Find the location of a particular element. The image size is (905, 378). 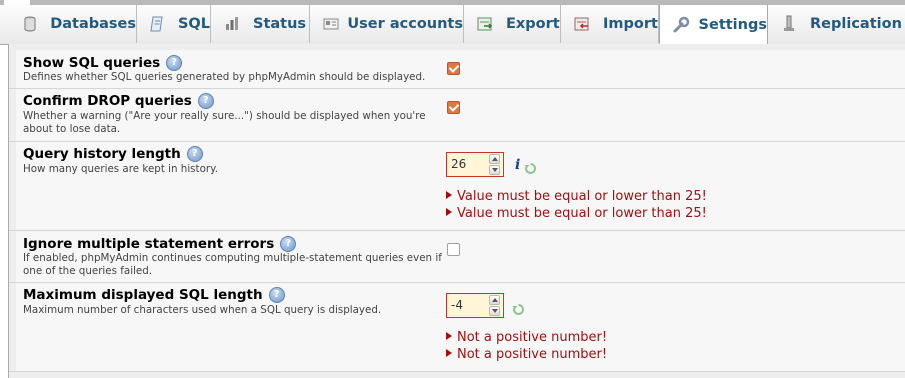

tab-label: Replication is located at coordinates (856, 24).